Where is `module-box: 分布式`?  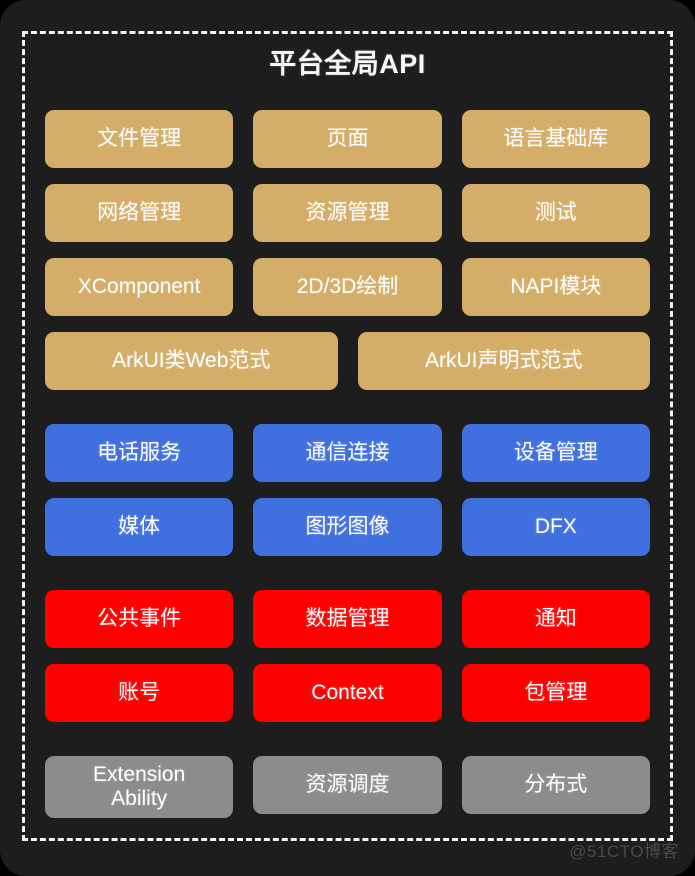 module-box: 分布式 is located at coordinates (555, 785).